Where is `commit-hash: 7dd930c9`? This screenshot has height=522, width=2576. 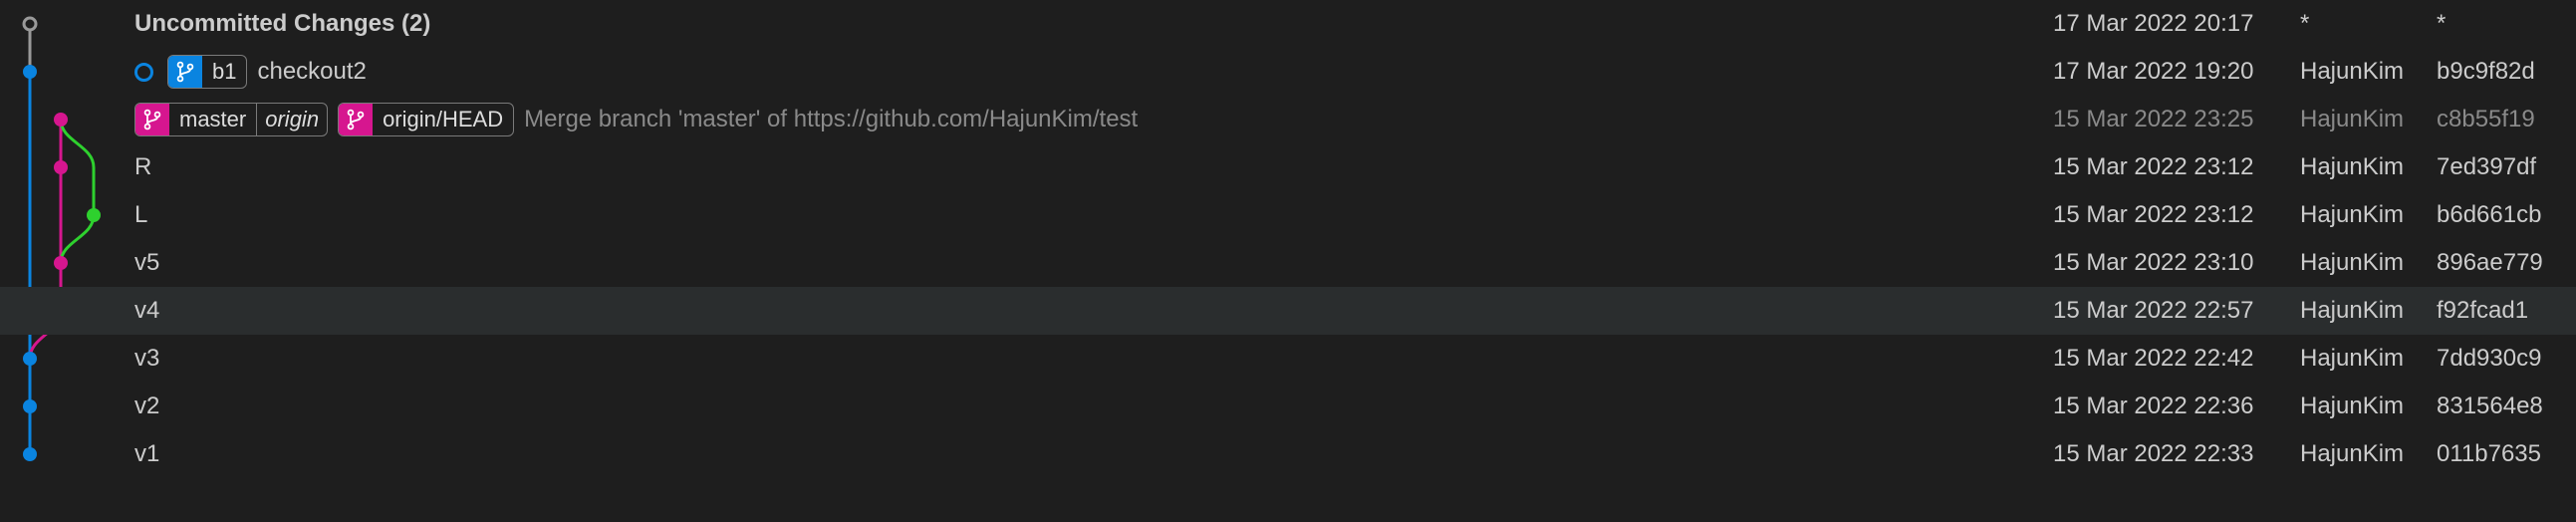
commit-hash: 7dd930c9 is located at coordinates (2489, 358).